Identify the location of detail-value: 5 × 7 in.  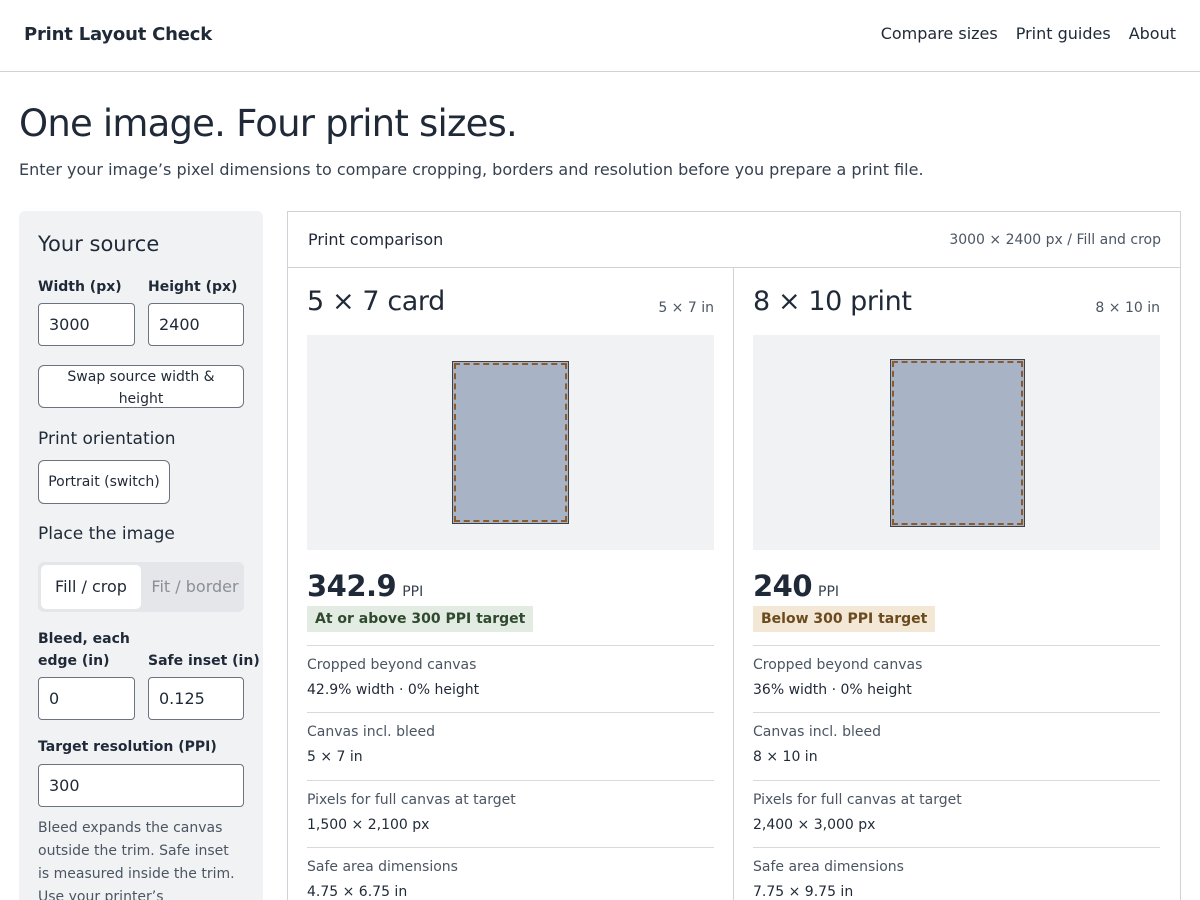
(335, 757).